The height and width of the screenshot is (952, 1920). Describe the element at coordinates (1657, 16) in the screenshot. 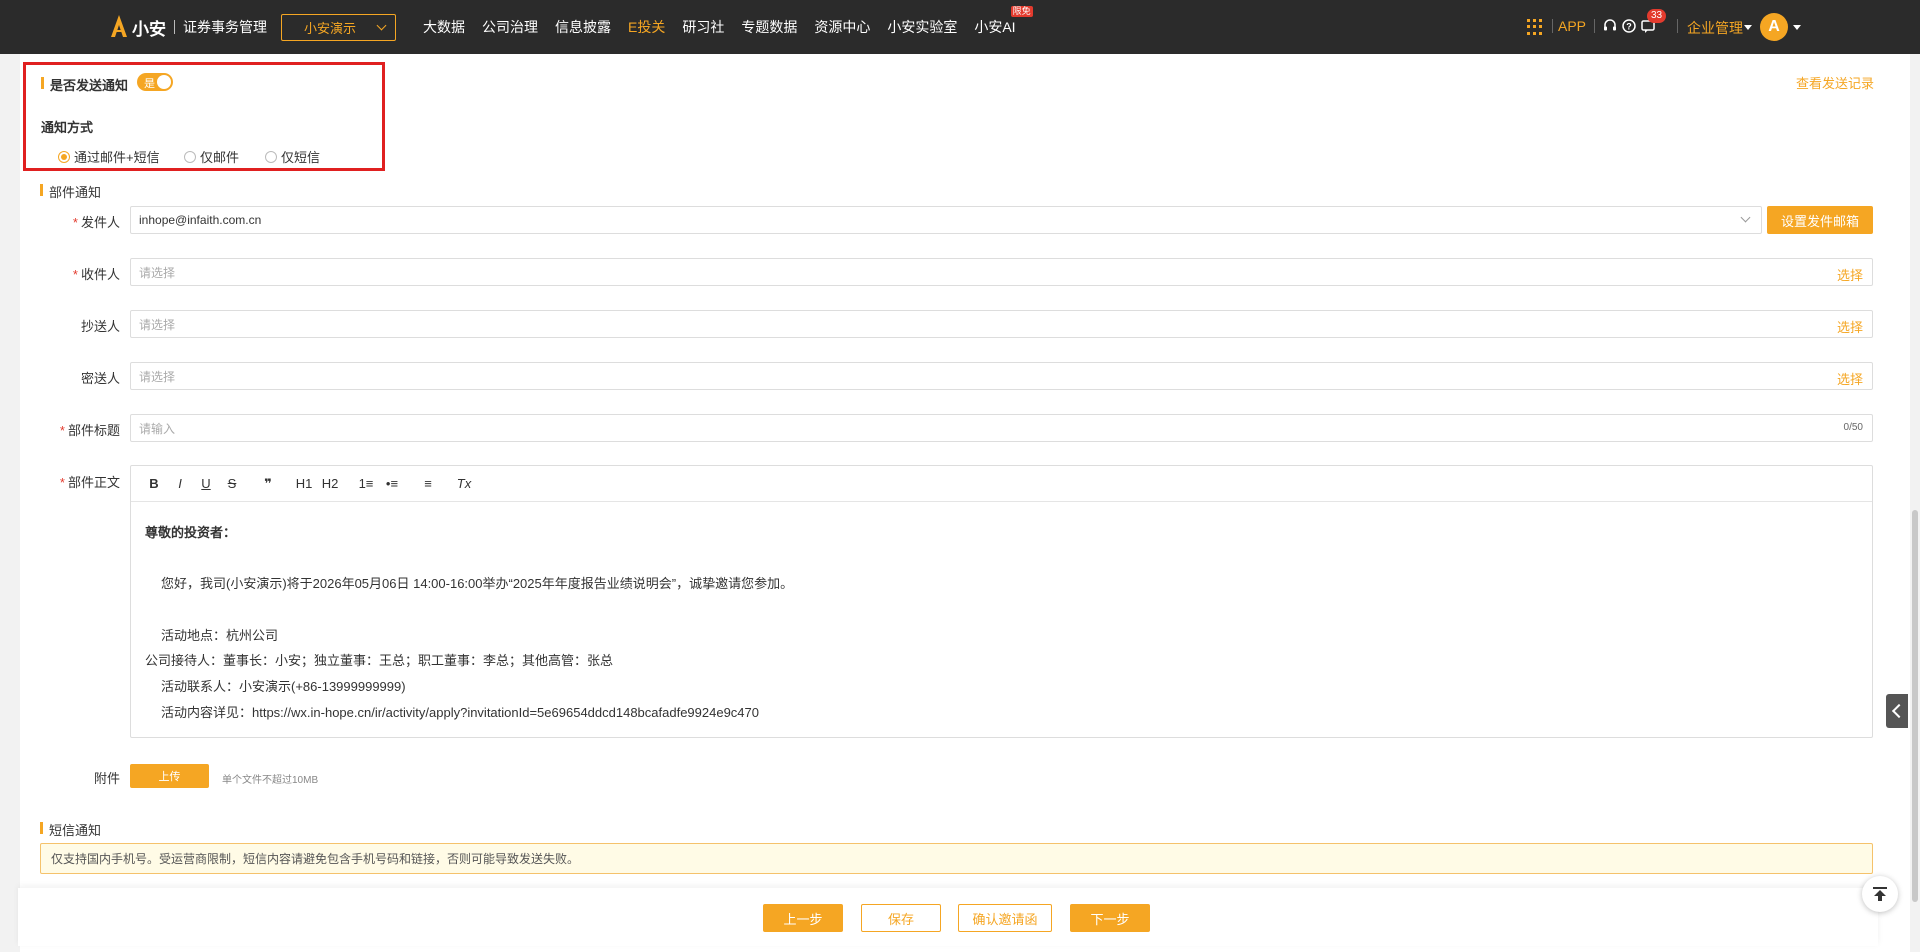

I see `message-count-badge: 33` at that location.